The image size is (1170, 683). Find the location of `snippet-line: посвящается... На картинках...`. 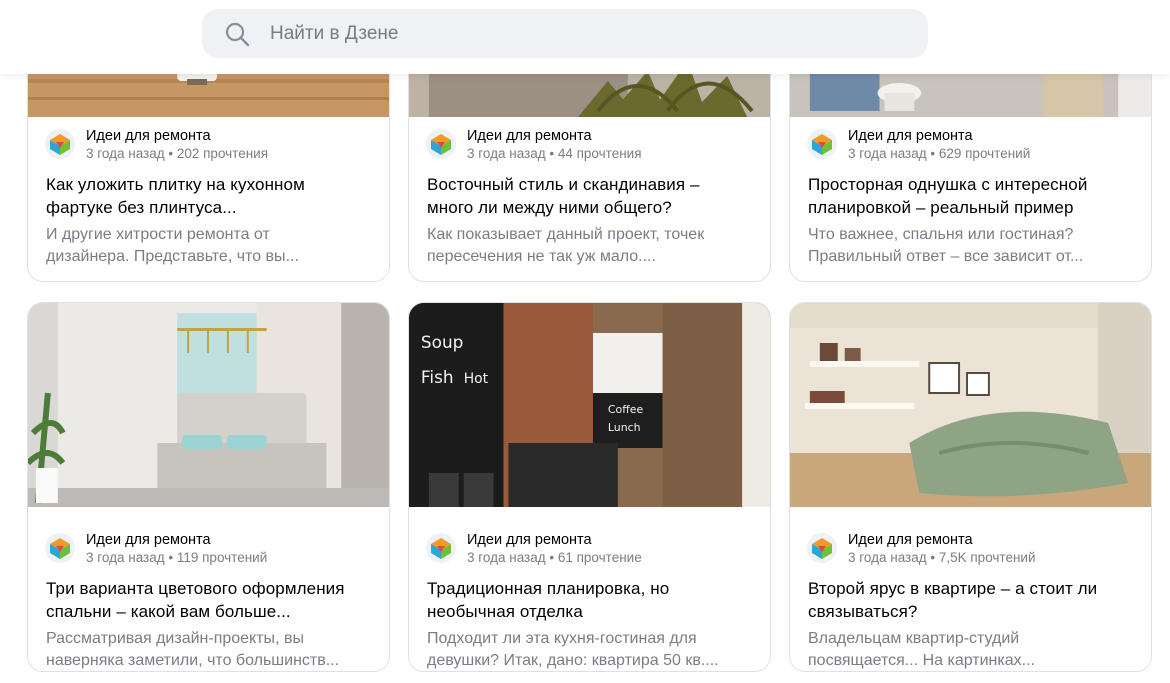

snippet-line: посвящается... На картинках... is located at coordinates (921, 660).